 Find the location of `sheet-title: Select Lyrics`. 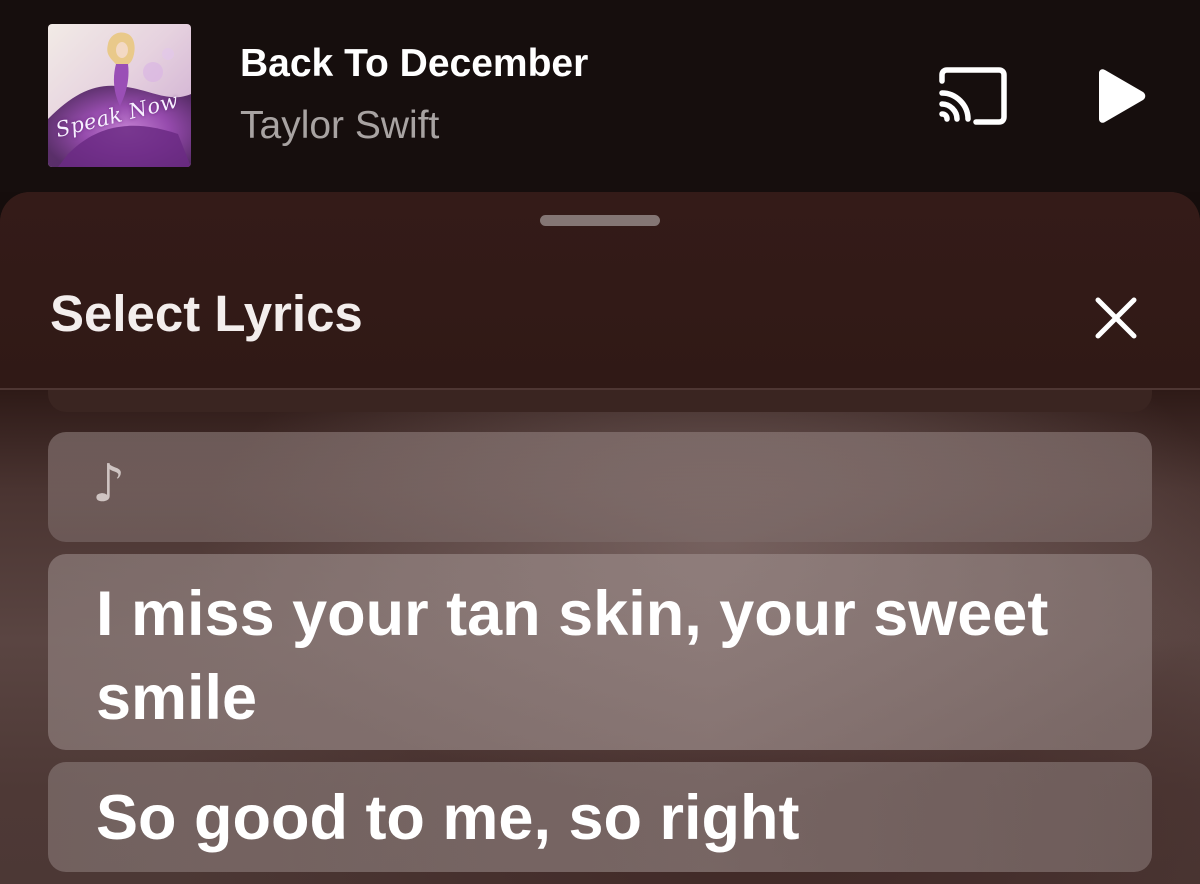

sheet-title: Select Lyrics is located at coordinates (206, 313).